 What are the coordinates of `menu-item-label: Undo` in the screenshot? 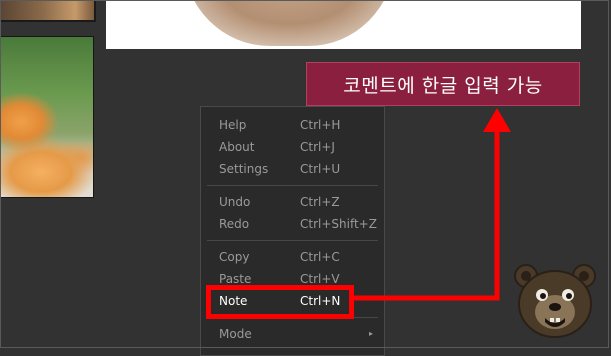 It's located at (235, 202).